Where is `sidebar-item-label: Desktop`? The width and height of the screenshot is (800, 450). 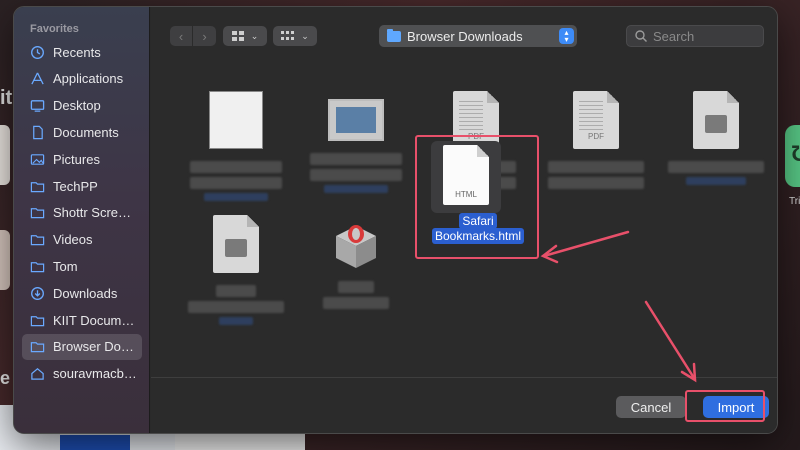 sidebar-item-label: Desktop is located at coordinates (77, 106).